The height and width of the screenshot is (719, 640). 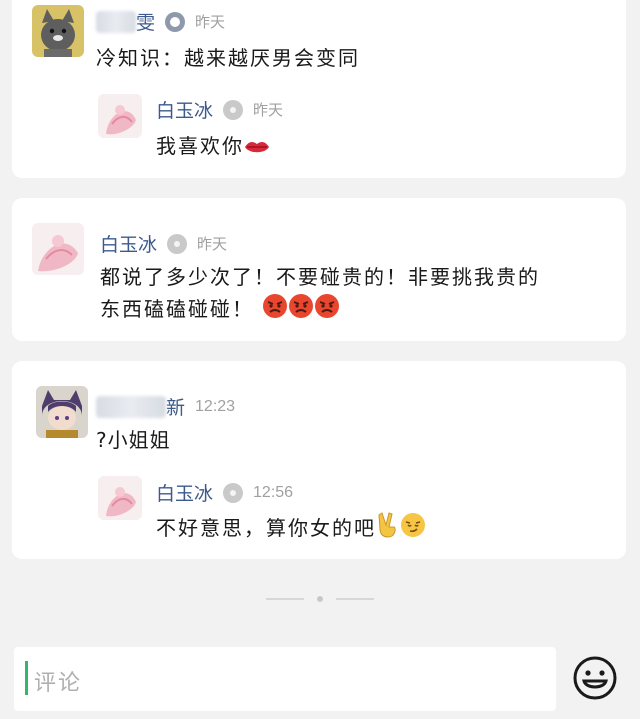 I want to click on reply-text: 我喜欢你, so click(x=213, y=147).